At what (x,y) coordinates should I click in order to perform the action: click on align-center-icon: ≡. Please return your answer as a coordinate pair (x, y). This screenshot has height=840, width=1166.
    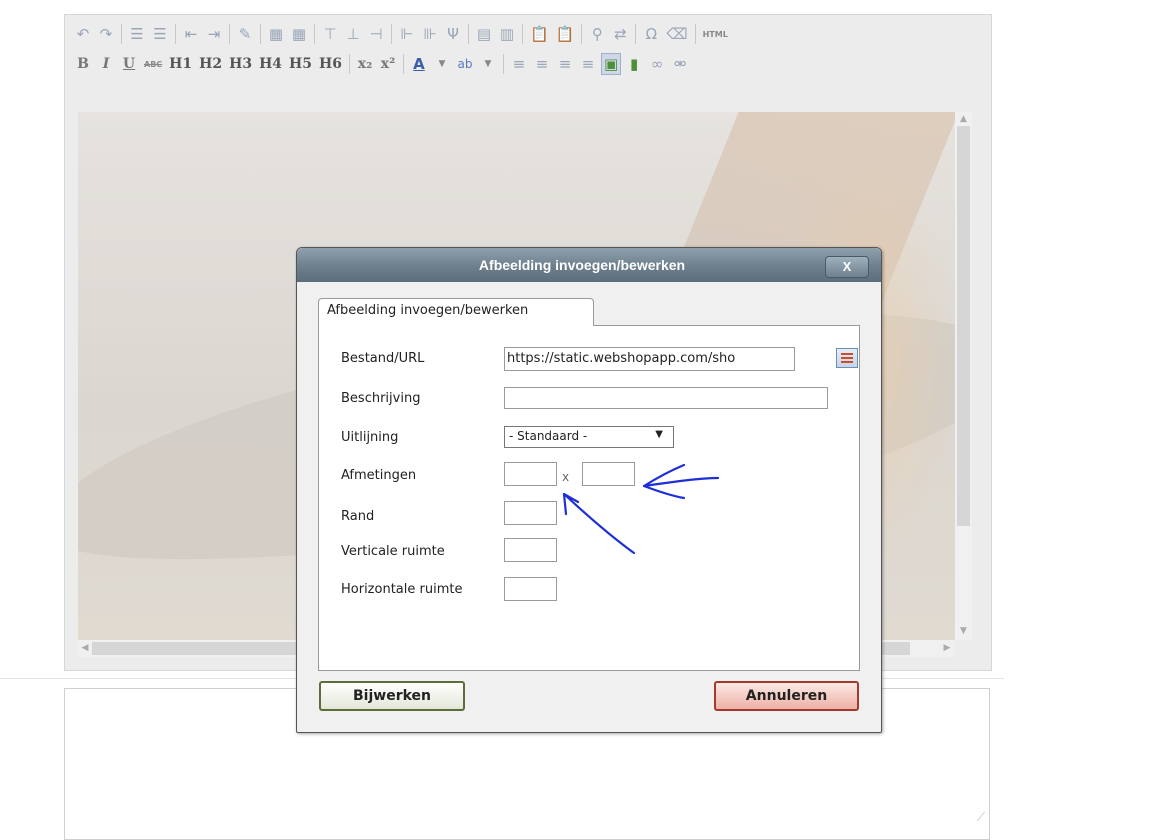
    Looking at the image, I should click on (542, 64).